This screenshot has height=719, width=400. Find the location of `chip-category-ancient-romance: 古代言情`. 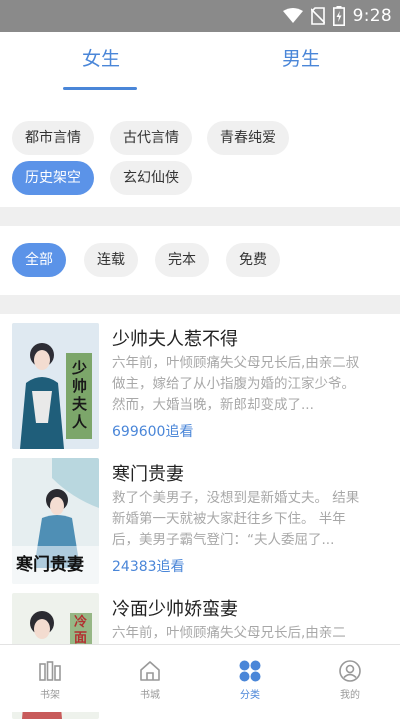

chip-category-ancient-romance: 古代言情 is located at coordinates (151, 138).